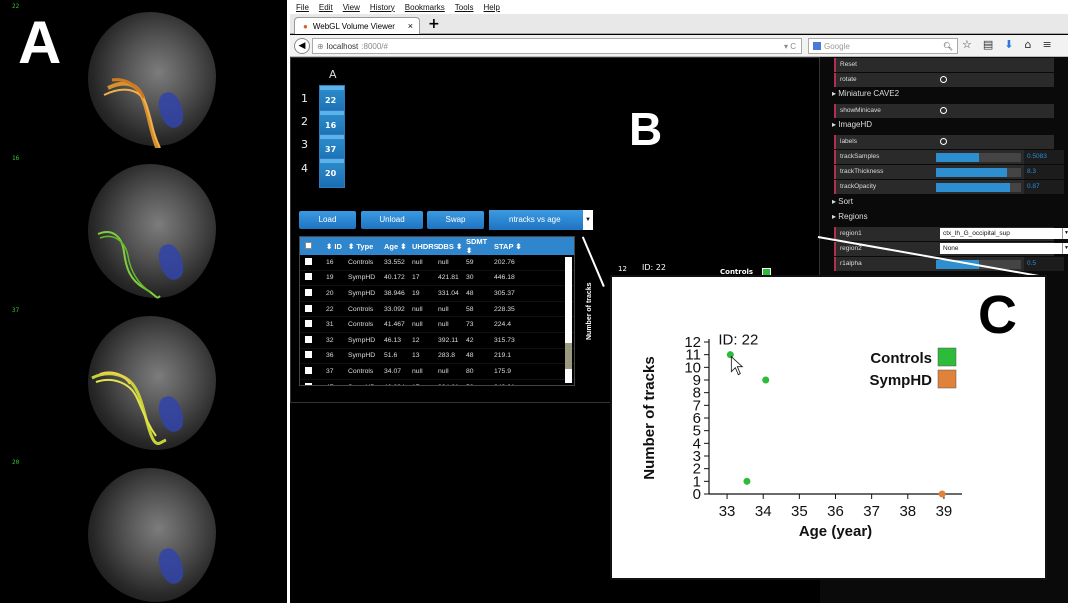  I want to click on region2-select: None ▼, so click(1004, 248).